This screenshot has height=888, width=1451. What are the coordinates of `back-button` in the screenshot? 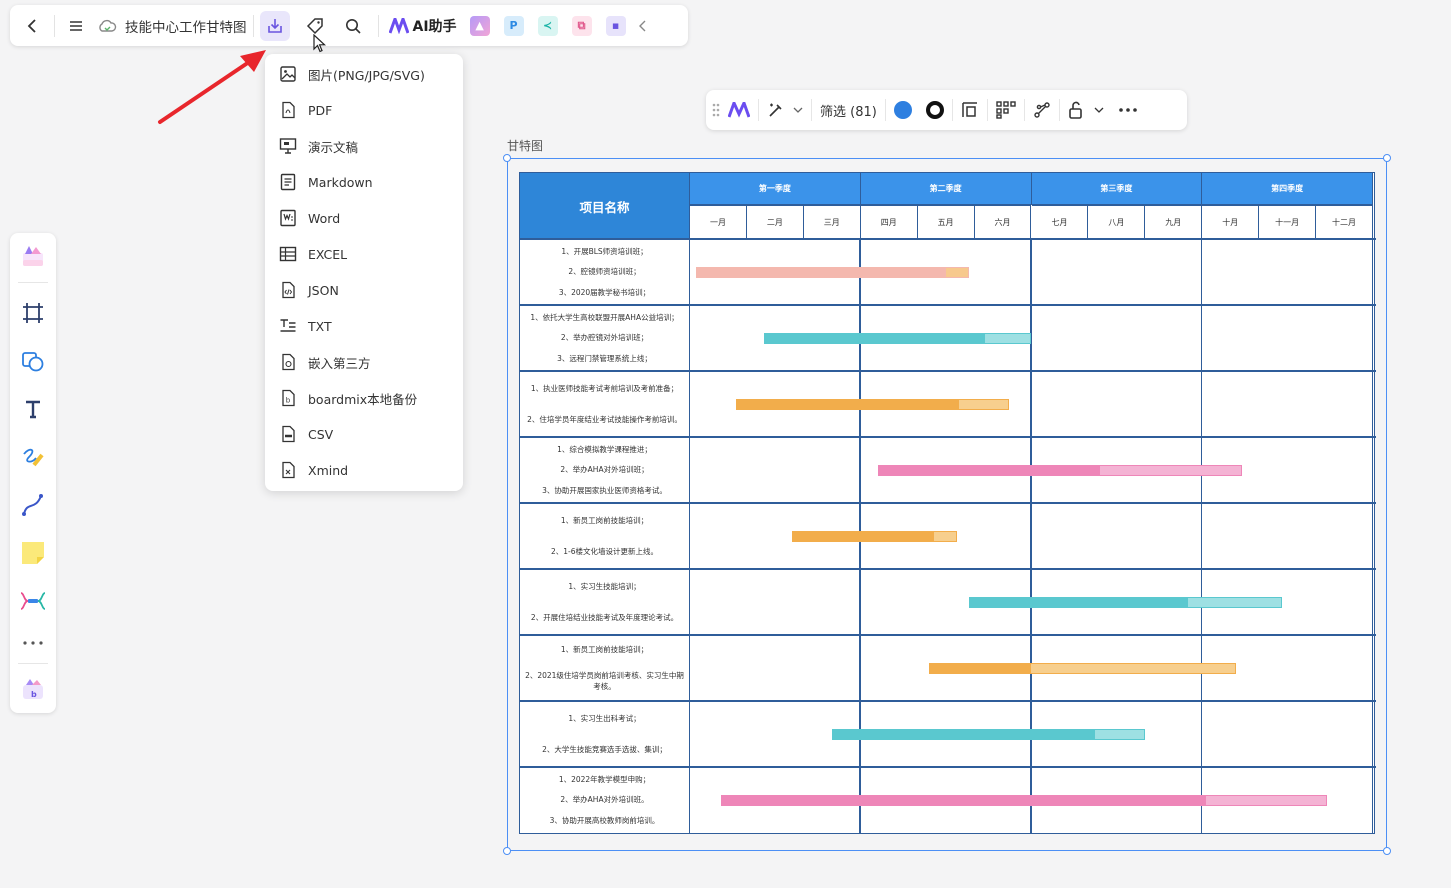 It's located at (33, 26).